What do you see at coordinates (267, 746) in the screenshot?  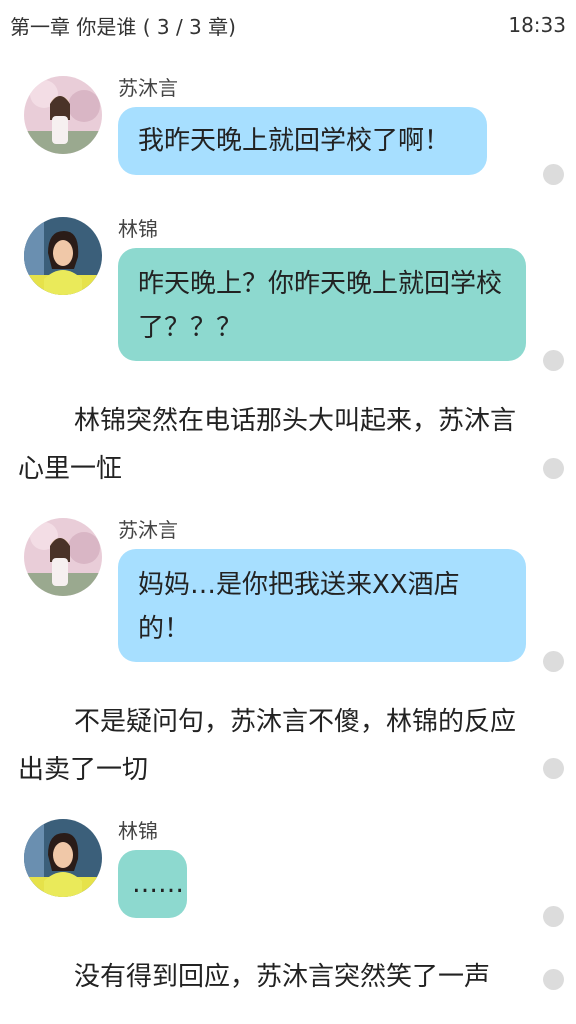 I see `narration-paragraph: 不是疑问句，苏沐言不傻，林锦的反应出卖了一切` at bounding box center [267, 746].